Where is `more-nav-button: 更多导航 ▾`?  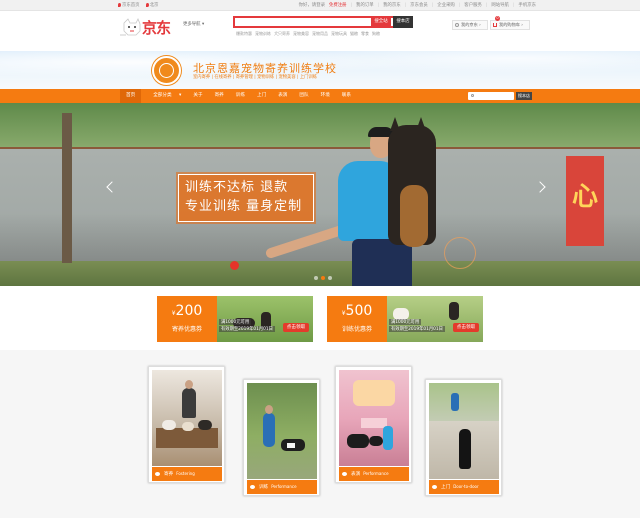
more-nav-button: 更多导航 ▾ is located at coordinates (193, 24).